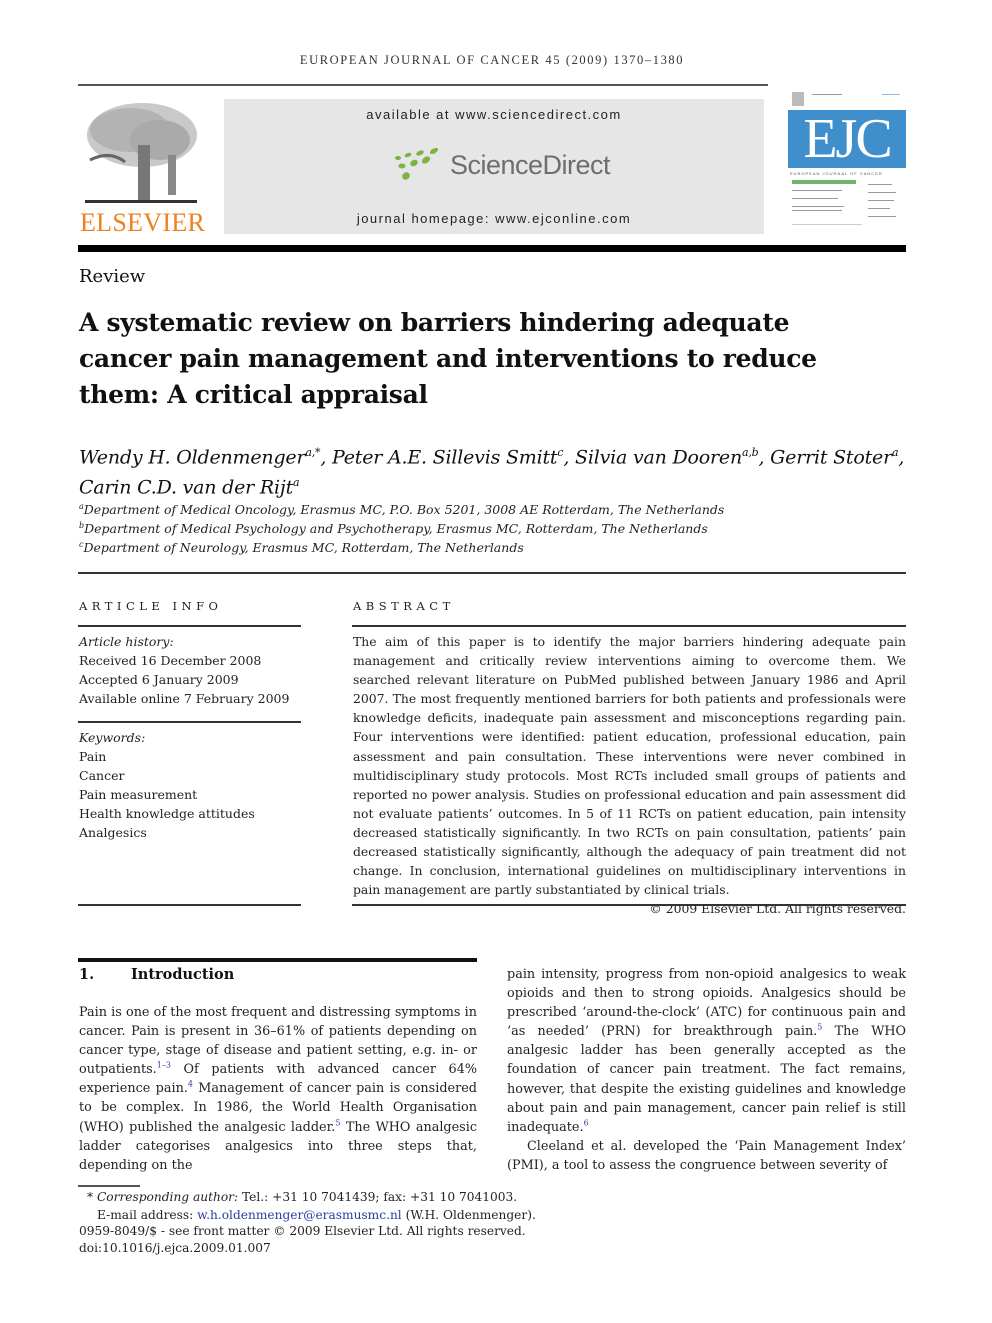 The image size is (992, 1323). What do you see at coordinates (113, 832) in the screenshot?
I see `keyword: Analgesics` at bounding box center [113, 832].